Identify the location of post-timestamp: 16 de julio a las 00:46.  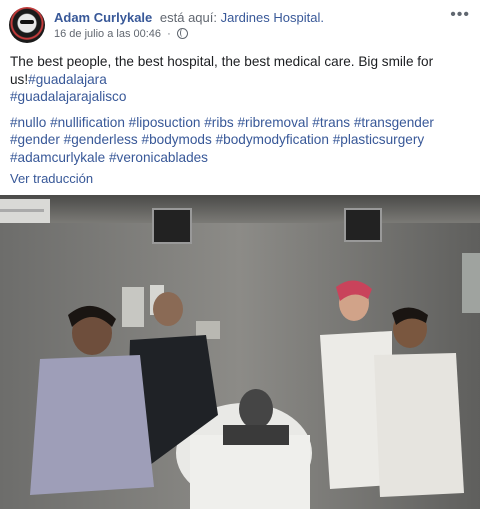
(107, 34).